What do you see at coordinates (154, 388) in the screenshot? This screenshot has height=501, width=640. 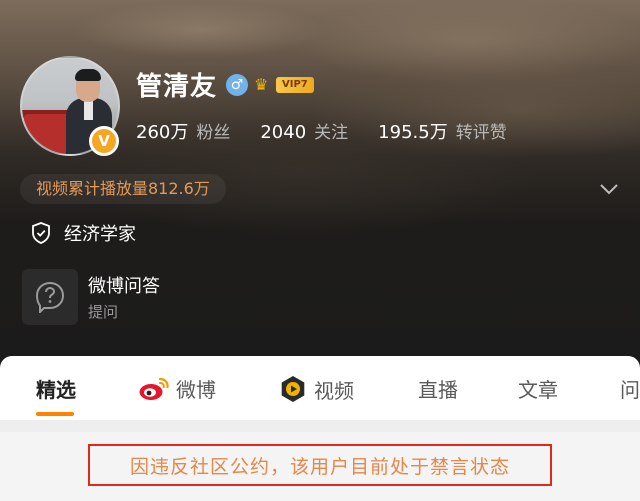 I see `weibo-icon` at bounding box center [154, 388].